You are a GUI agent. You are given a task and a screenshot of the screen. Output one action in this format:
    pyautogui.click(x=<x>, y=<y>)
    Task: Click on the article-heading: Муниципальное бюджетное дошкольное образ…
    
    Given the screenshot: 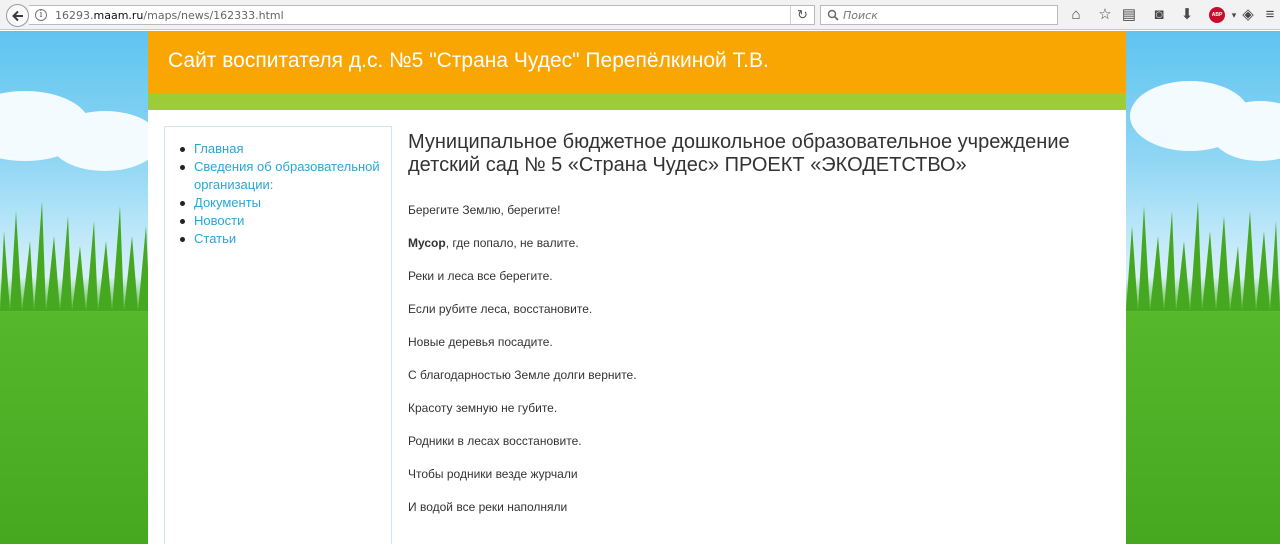 What is the action you would take?
    pyautogui.click(x=739, y=153)
    